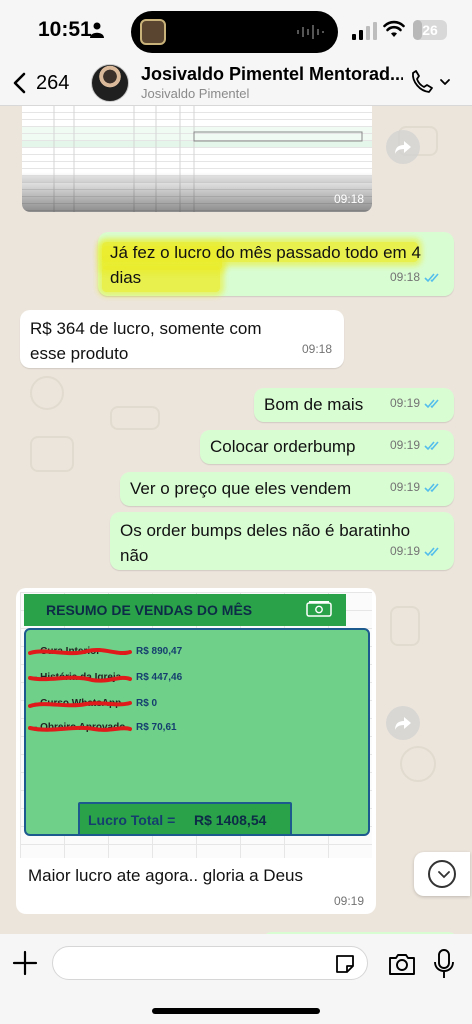 The height and width of the screenshot is (1024, 472). I want to click on audio-wave-icon, so click(310, 32).